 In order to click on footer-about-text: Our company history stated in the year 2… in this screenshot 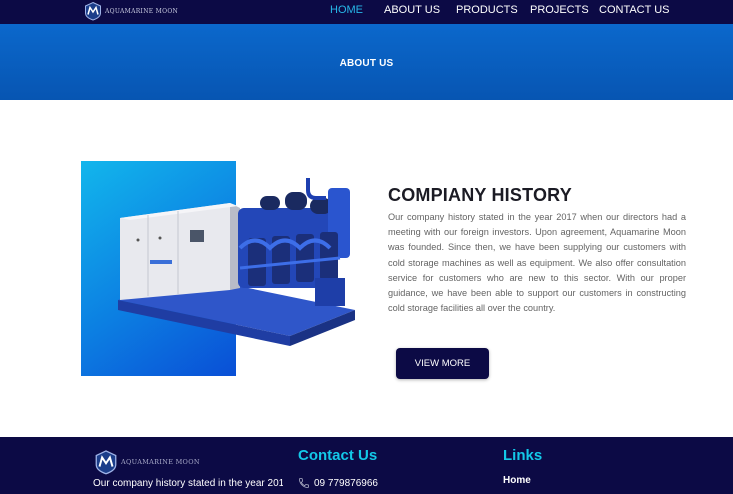, I will do `click(188, 483)`.